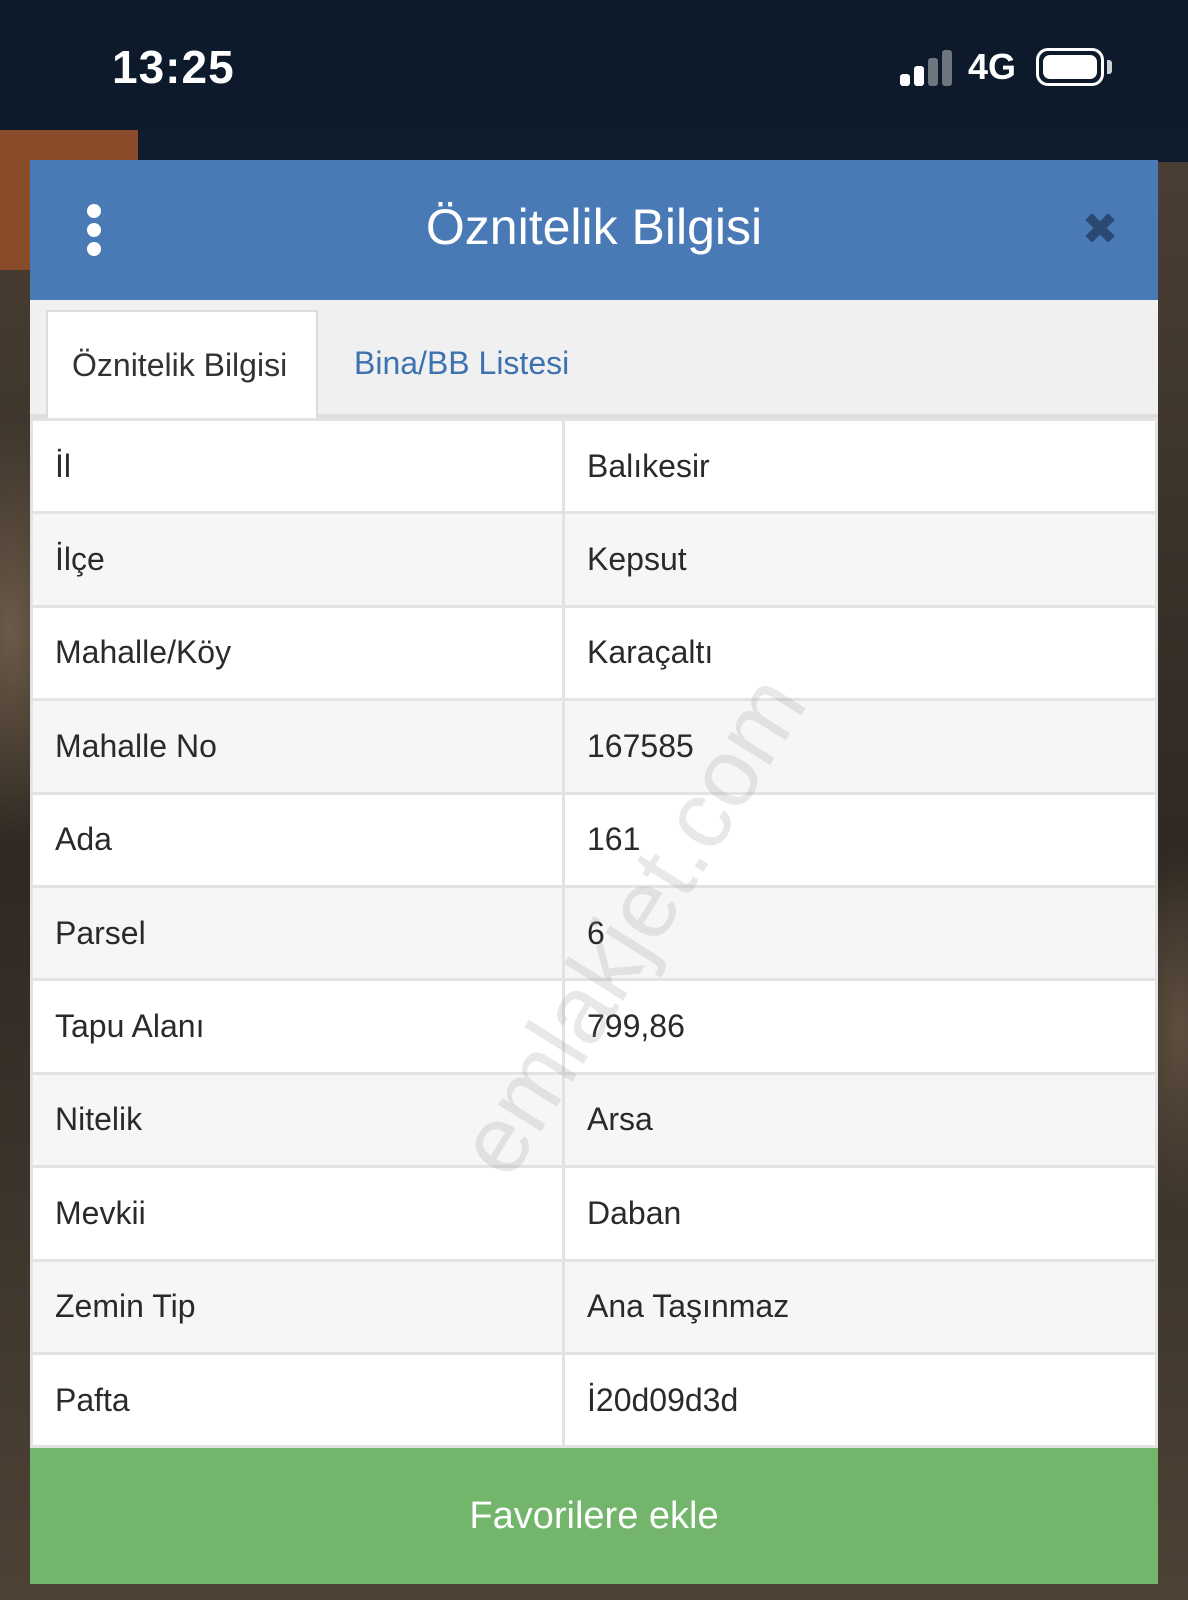 This screenshot has width=1188, height=1600. Describe the element at coordinates (860, 559) in the screenshot. I see `attribute-value: Kepsut` at that location.